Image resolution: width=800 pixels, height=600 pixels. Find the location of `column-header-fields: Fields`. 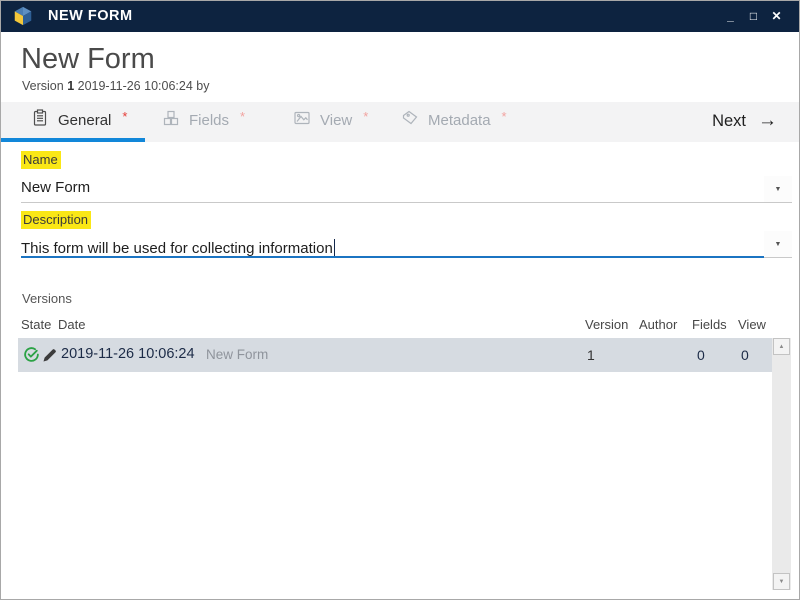

column-header-fields: Fields is located at coordinates (709, 324).